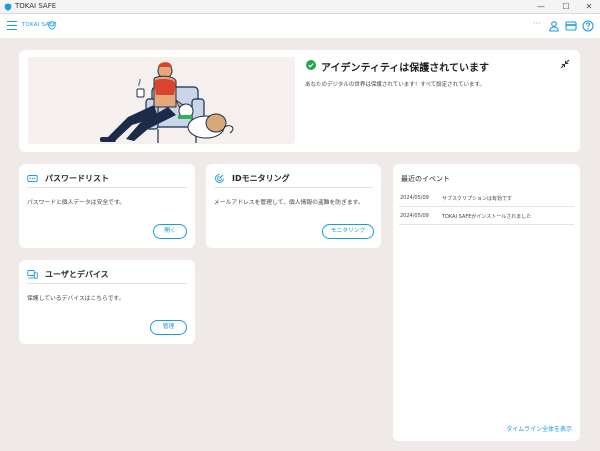 The height and width of the screenshot is (451, 600). I want to click on event-text: サブスクリプションは有効です, so click(477, 199).